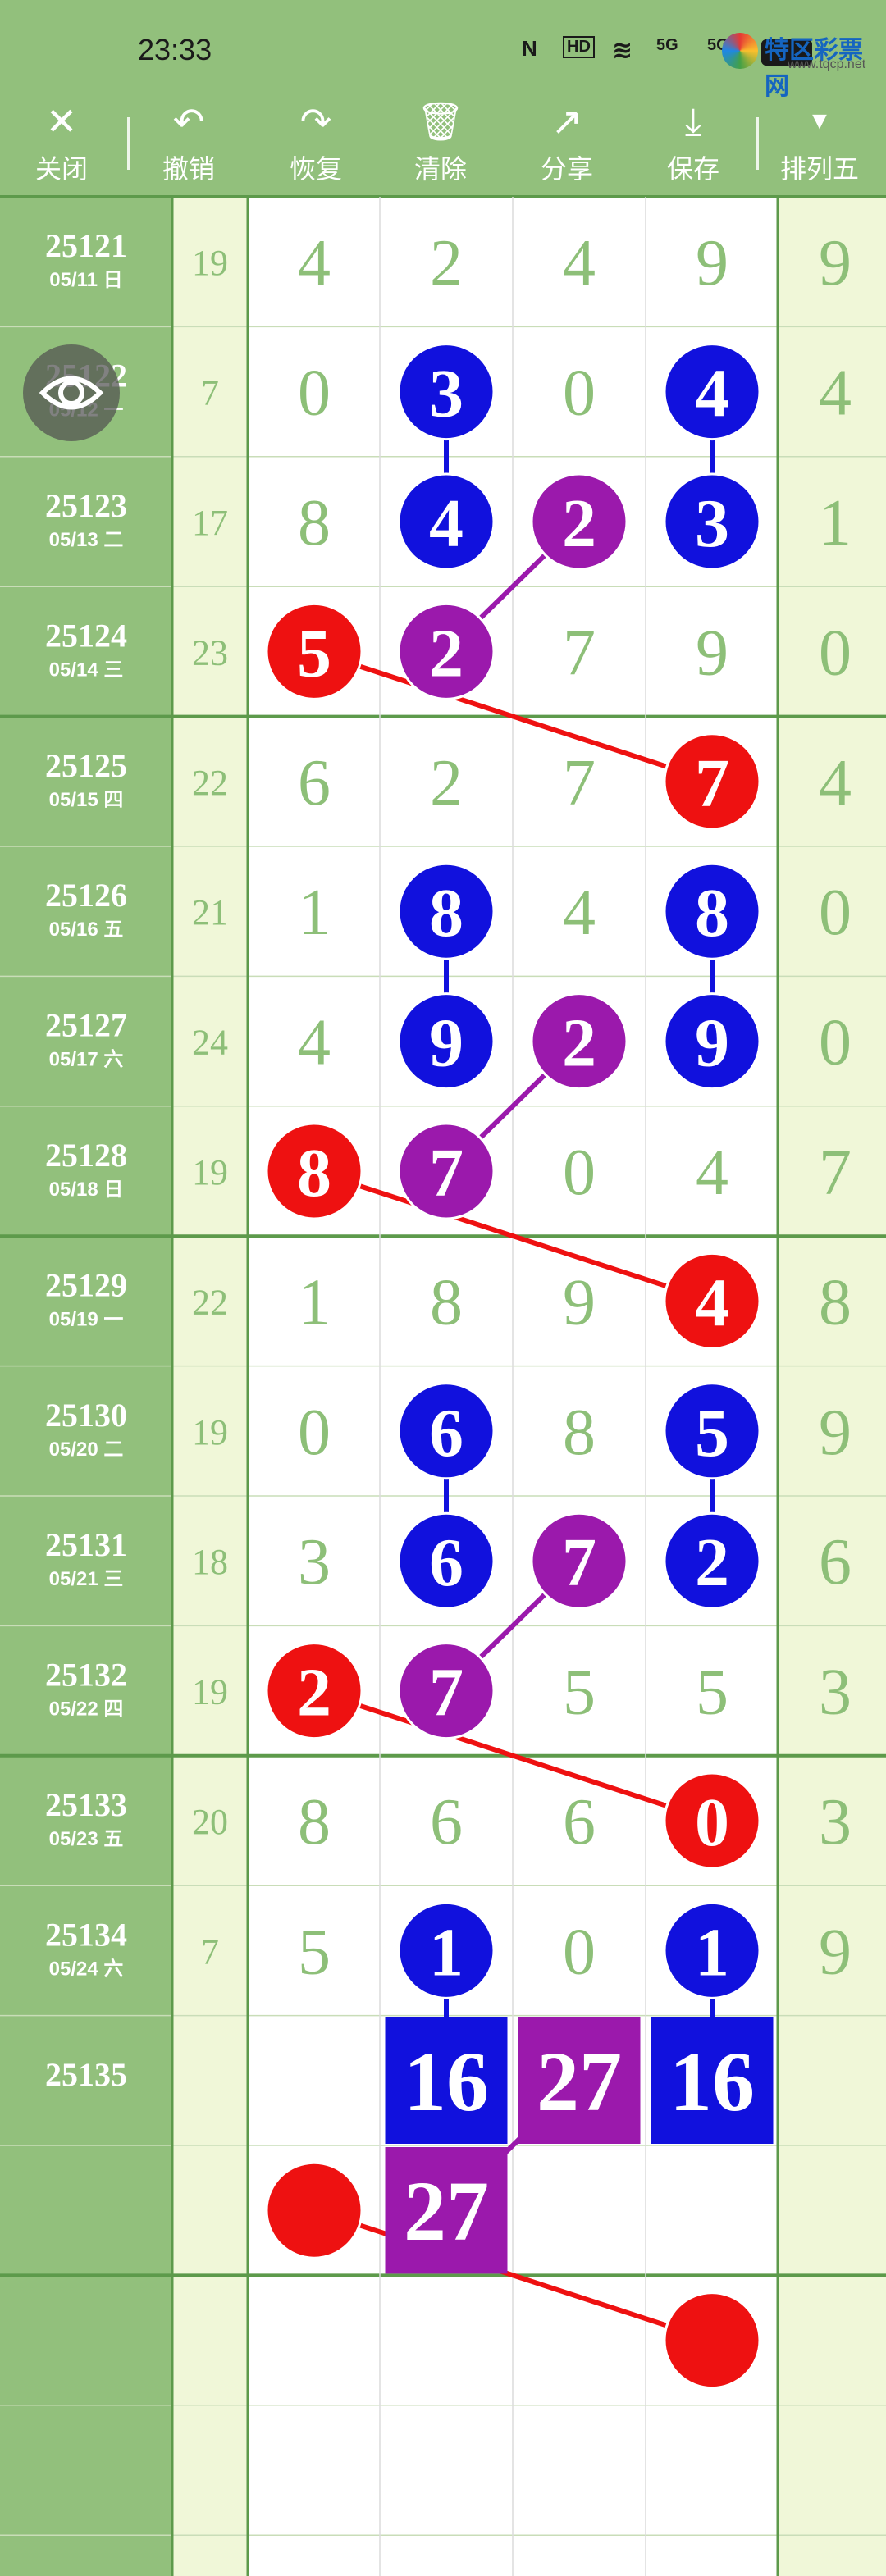 This screenshot has height=2576, width=886. What do you see at coordinates (712, 1433) in the screenshot?
I see `marked-digit: 5` at bounding box center [712, 1433].